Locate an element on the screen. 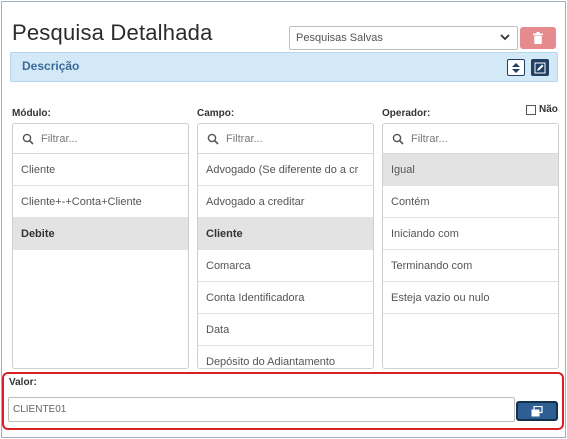 The width and height of the screenshot is (567, 439). operador-item-label: Iniciando com is located at coordinates (425, 233).